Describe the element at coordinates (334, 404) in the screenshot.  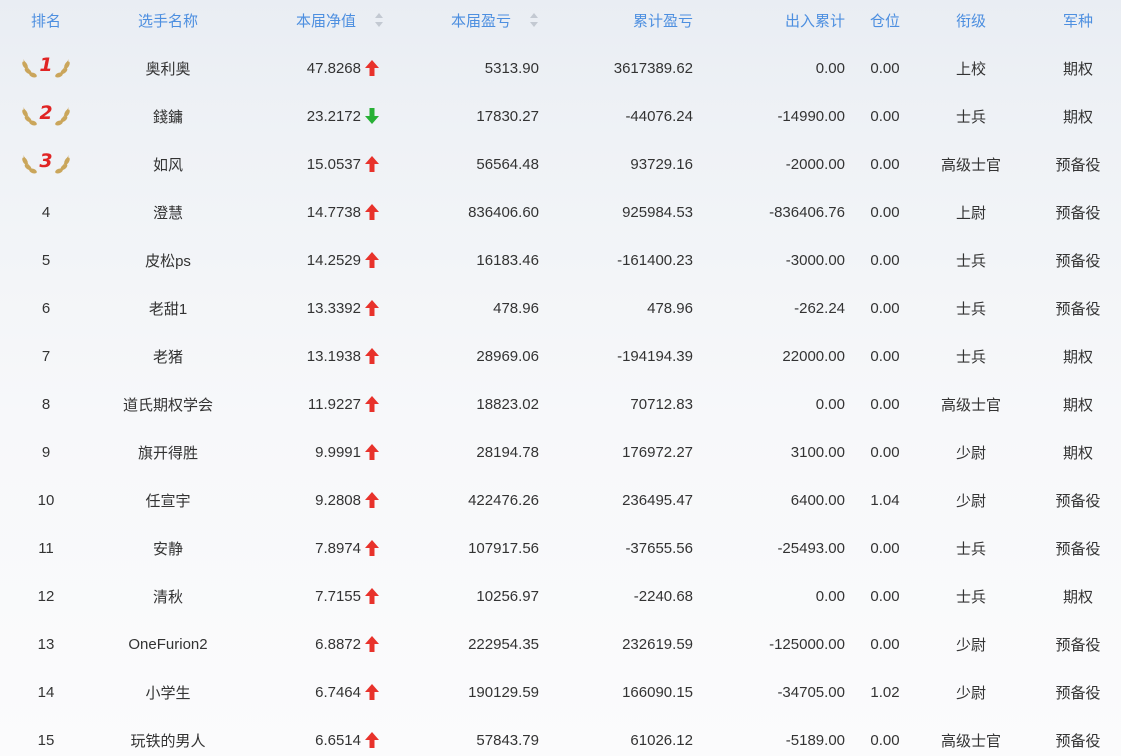
I see `net-value: 11.9227` at that location.